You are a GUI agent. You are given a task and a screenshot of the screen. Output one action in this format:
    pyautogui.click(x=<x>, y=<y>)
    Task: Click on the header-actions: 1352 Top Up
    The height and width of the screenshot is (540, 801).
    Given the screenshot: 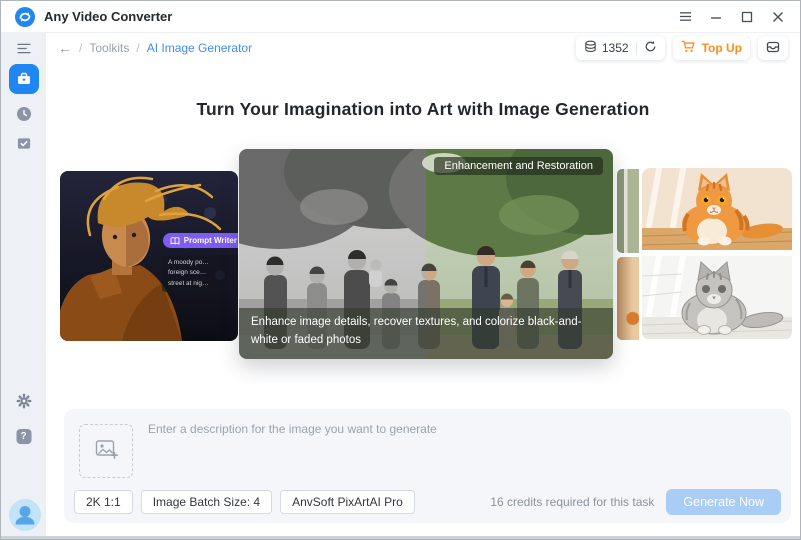 What is the action you would take?
    pyautogui.click(x=681, y=48)
    